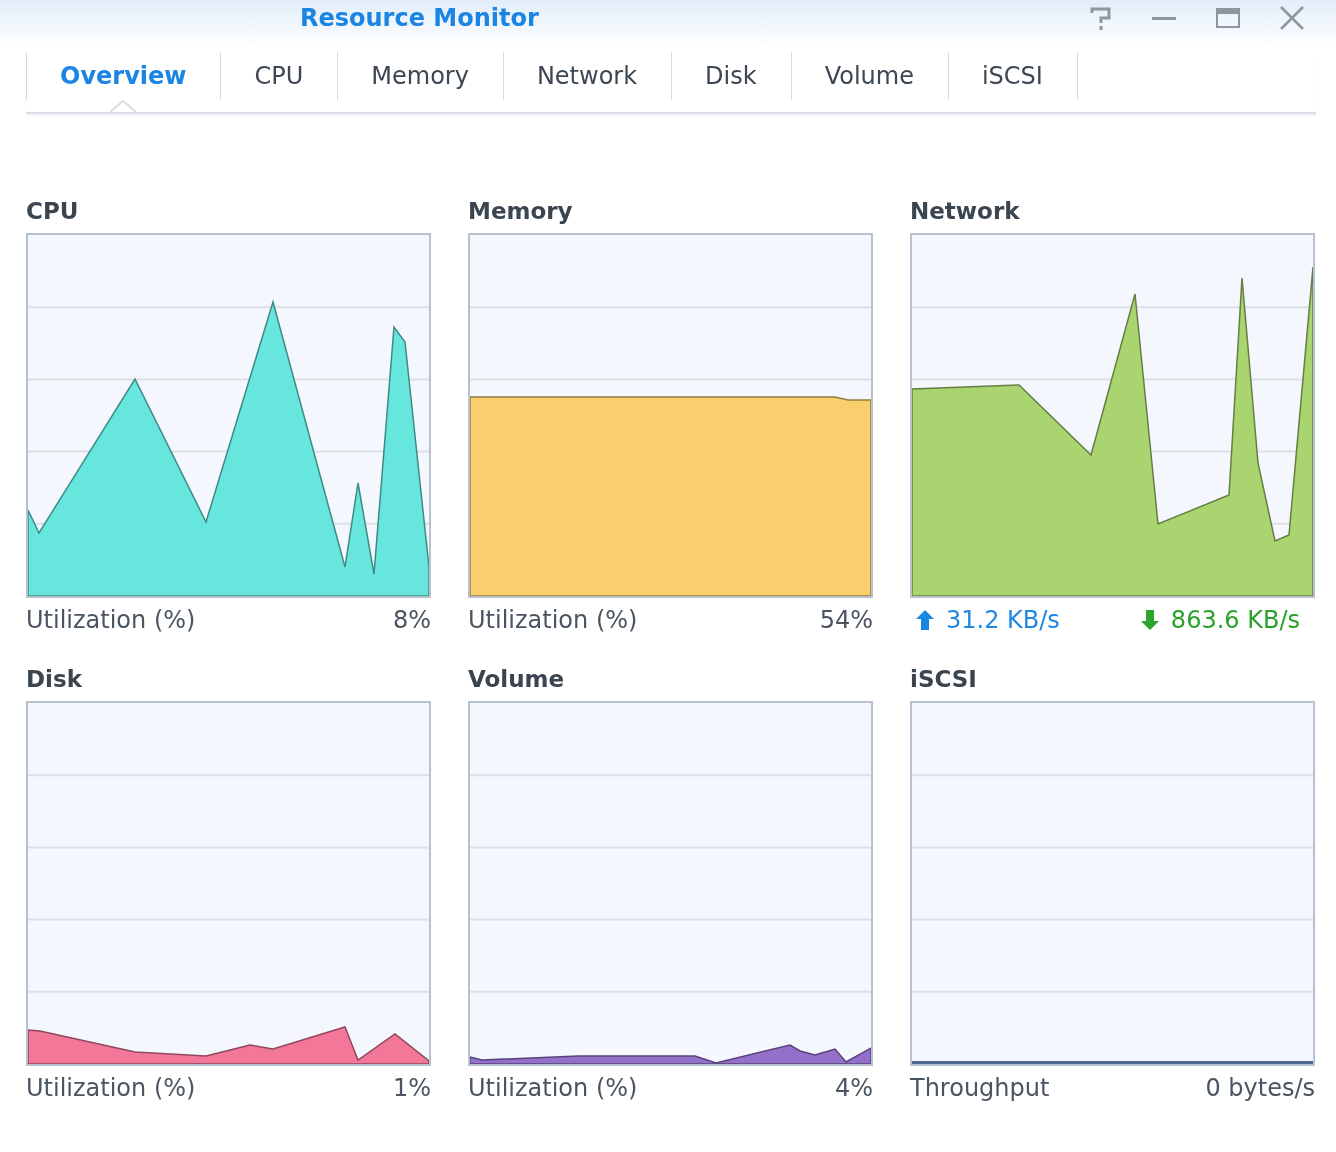 The image size is (1336, 1152). What do you see at coordinates (420, 82) in the screenshot?
I see `tab: Memory` at bounding box center [420, 82].